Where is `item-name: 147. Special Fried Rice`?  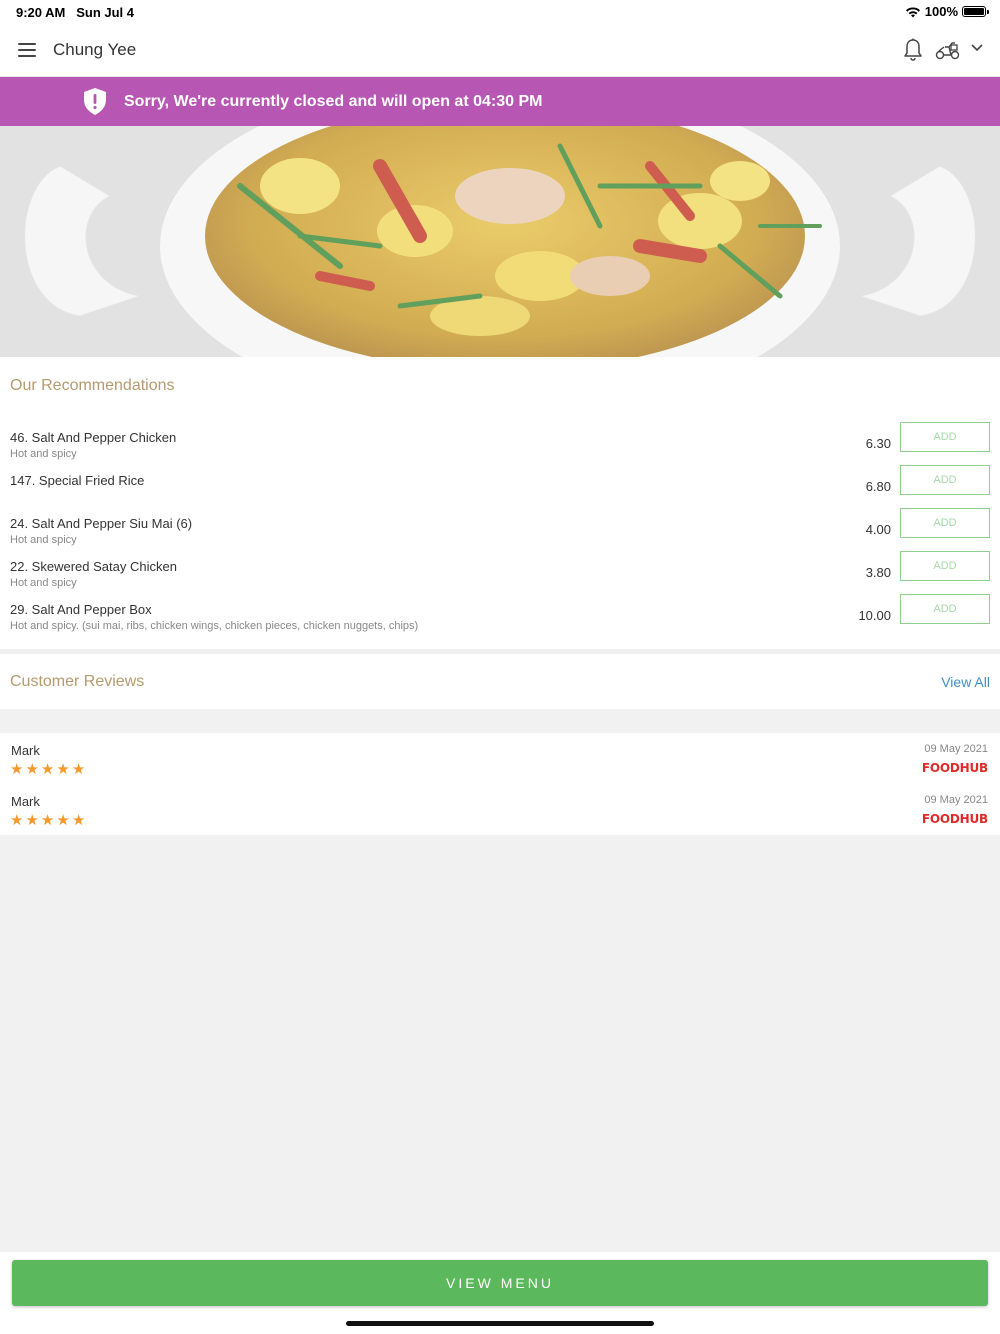 item-name: 147. Special Fried Rice is located at coordinates (77, 480).